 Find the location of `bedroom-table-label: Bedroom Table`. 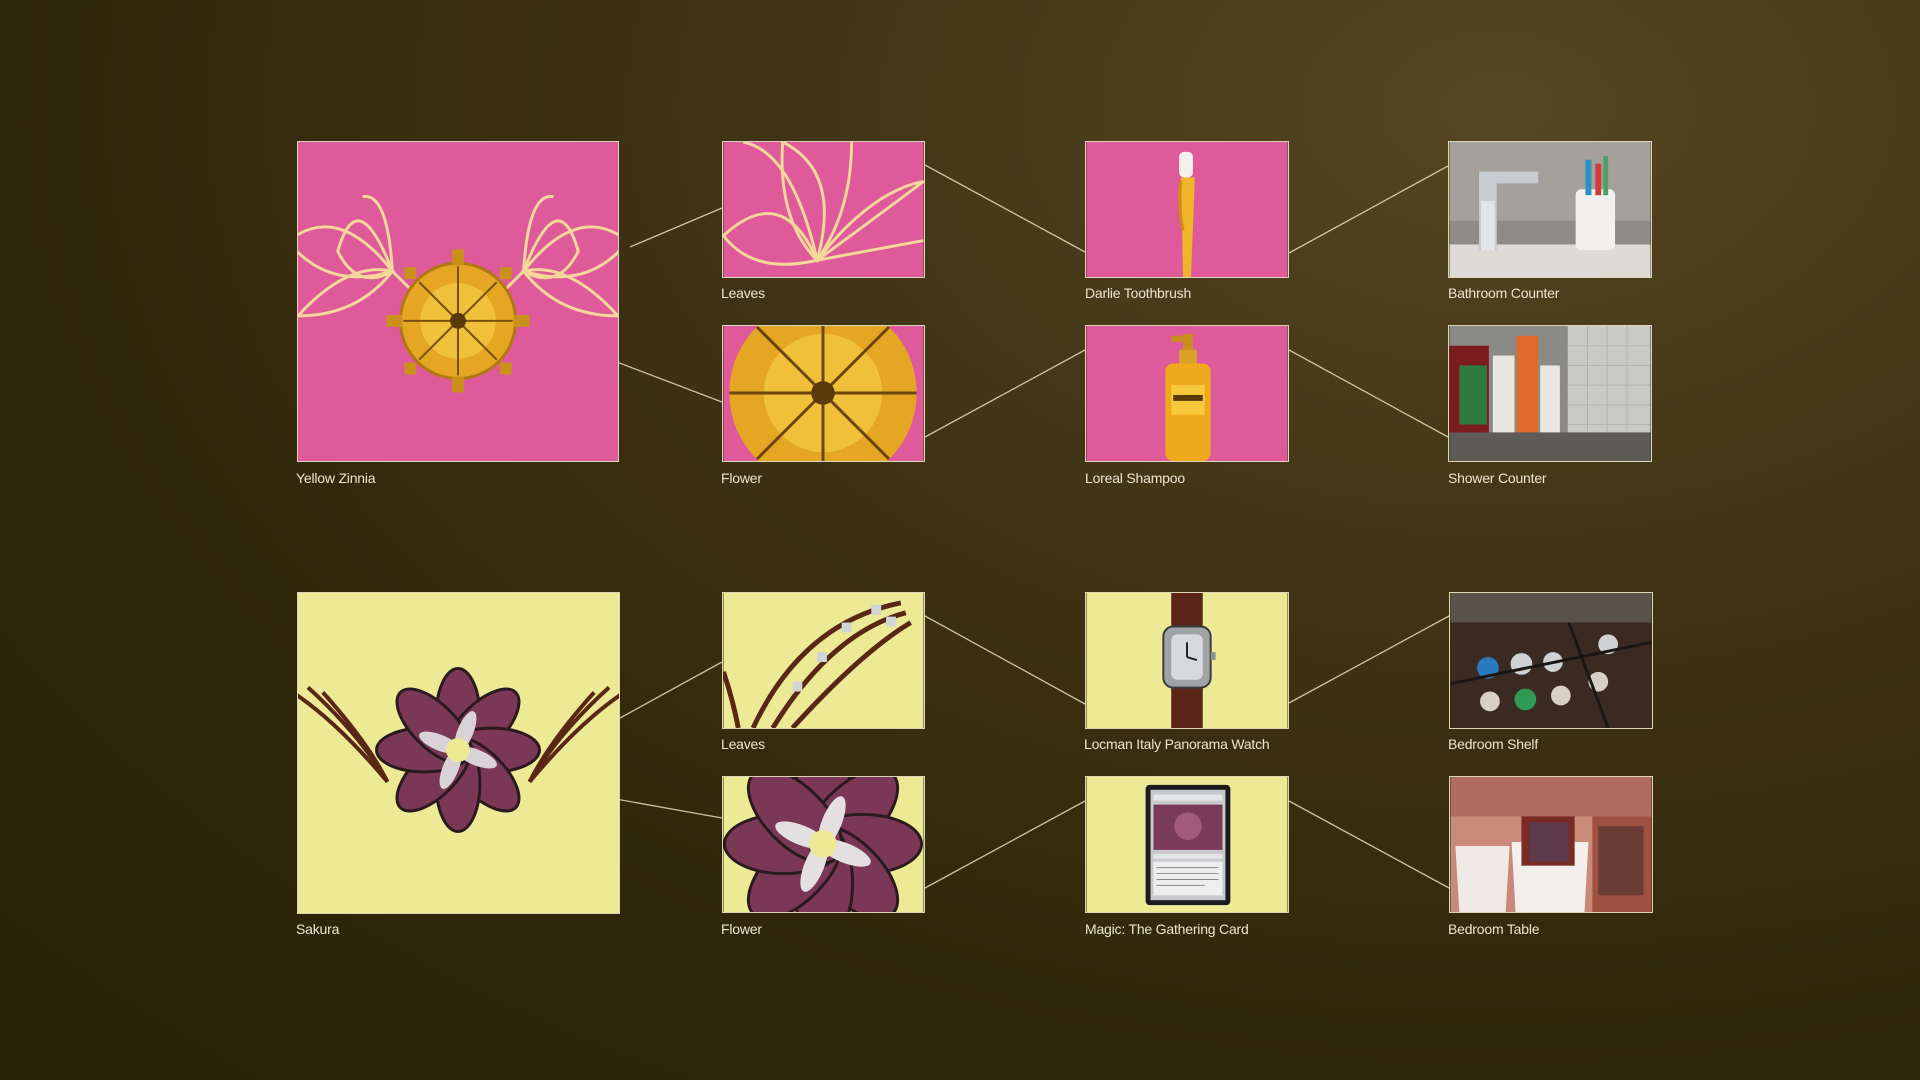

bedroom-table-label: Bedroom Table is located at coordinates (1494, 929).